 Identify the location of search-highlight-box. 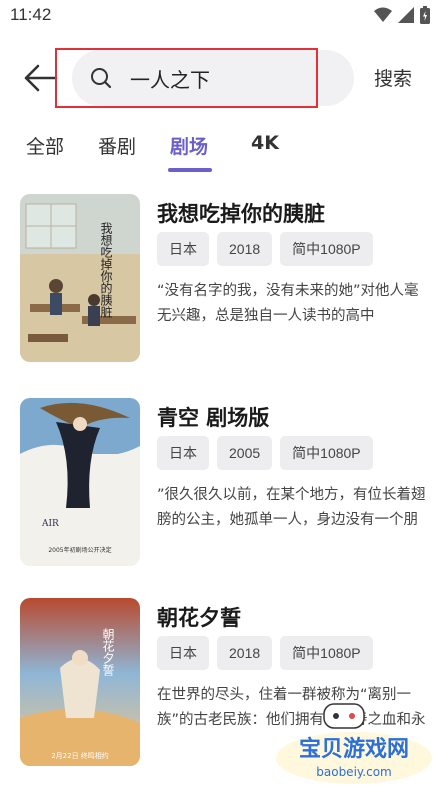
(186, 78).